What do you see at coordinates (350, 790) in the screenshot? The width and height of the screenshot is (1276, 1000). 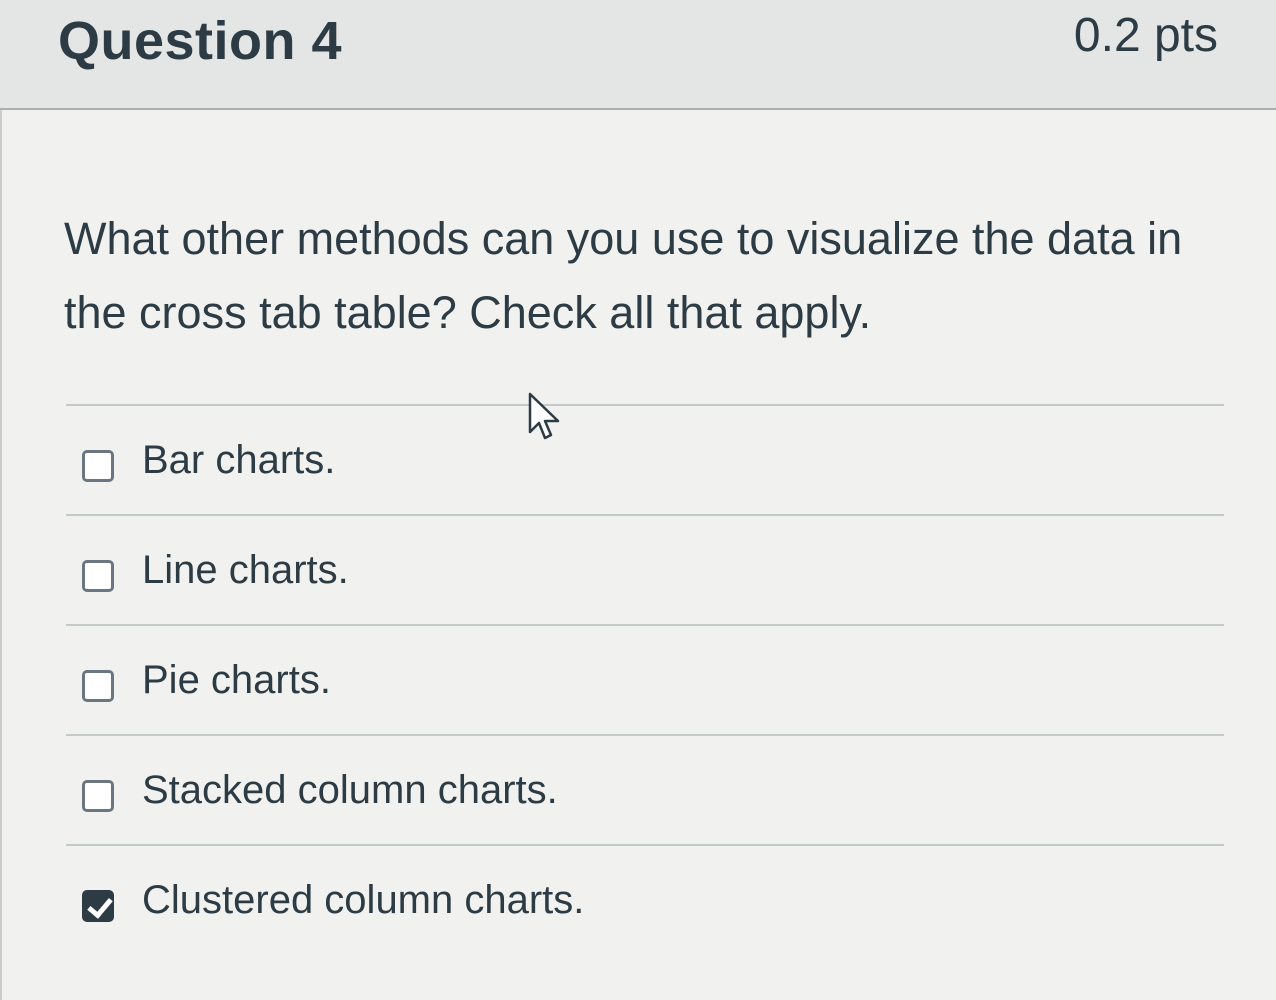 I see `answer-label: Stacked column charts.` at bounding box center [350, 790].